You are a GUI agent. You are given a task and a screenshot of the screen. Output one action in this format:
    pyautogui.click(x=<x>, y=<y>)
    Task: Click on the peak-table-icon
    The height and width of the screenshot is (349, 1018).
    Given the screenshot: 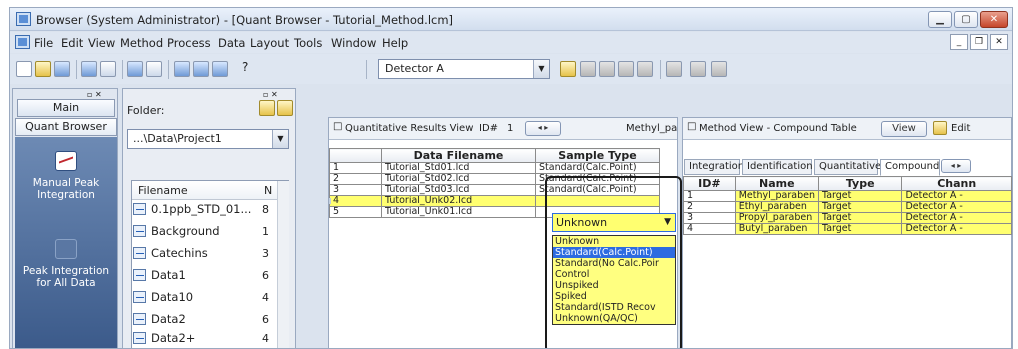 What is the action you would take?
    pyautogui.click(x=568, y=69)
    